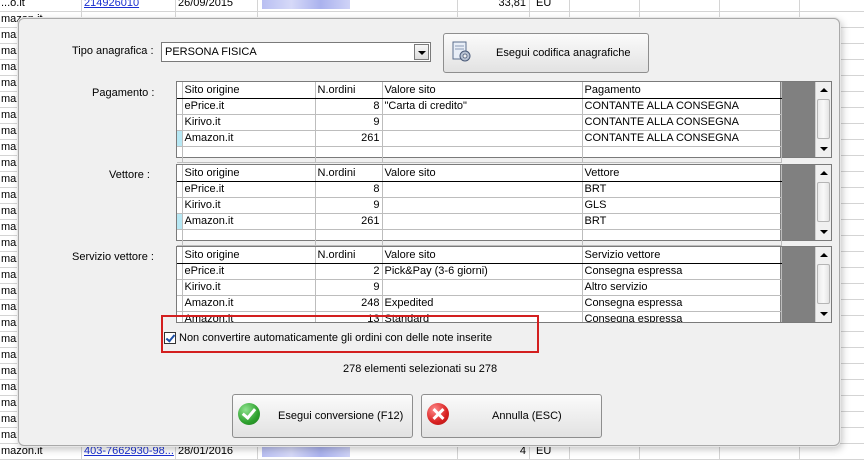 This screenshot has width=864, height=472. Describe the element at coordinates (682, 287) in the screenshot. I see `servizio-cell: Altro servizio` at that location.